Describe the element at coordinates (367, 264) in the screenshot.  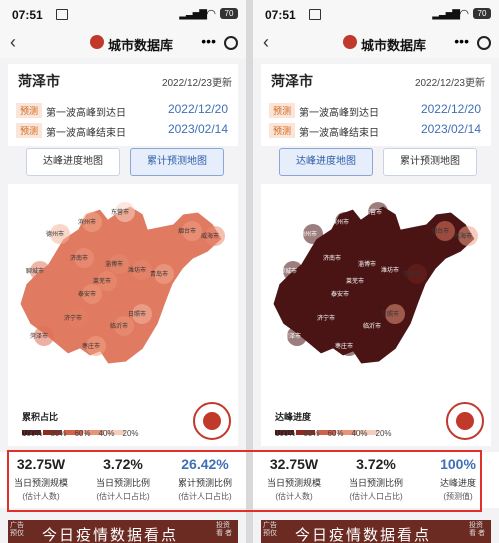
I see `city-label: 淄博市` at that location.